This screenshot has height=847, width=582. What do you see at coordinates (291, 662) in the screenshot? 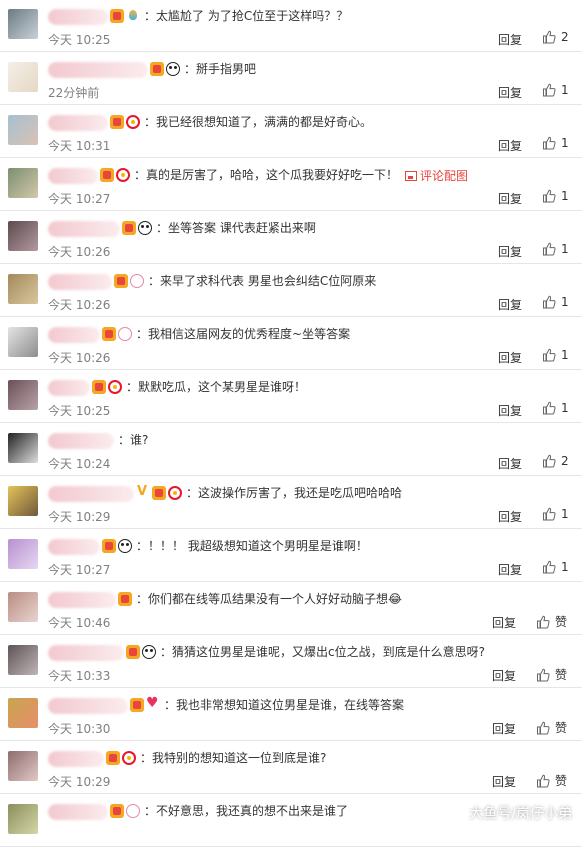
I see `comment-row: ：猜猜这位男星是谁呢，又爆出c位之战，到底是什么意思呀? 今天 10:33 回复 赞` at bounding box center [291, 662].